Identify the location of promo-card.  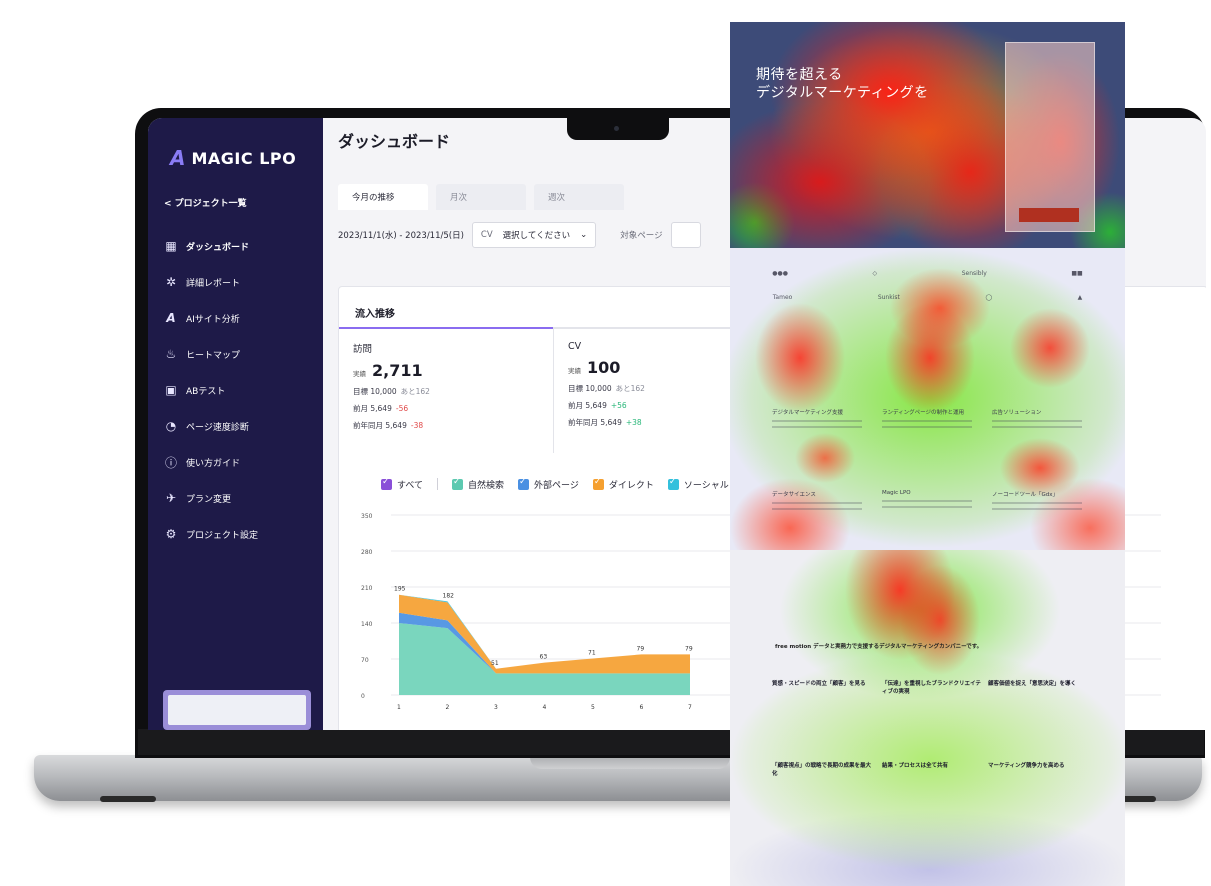
(237, 710).